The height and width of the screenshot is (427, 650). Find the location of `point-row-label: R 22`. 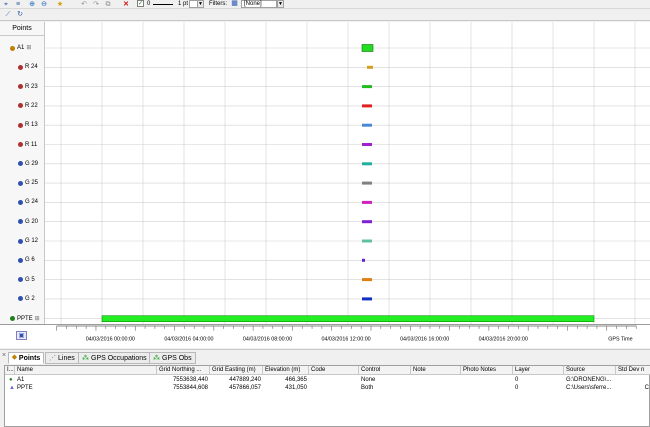

point-row-label: R 22 is located at coordinates (22, 106).